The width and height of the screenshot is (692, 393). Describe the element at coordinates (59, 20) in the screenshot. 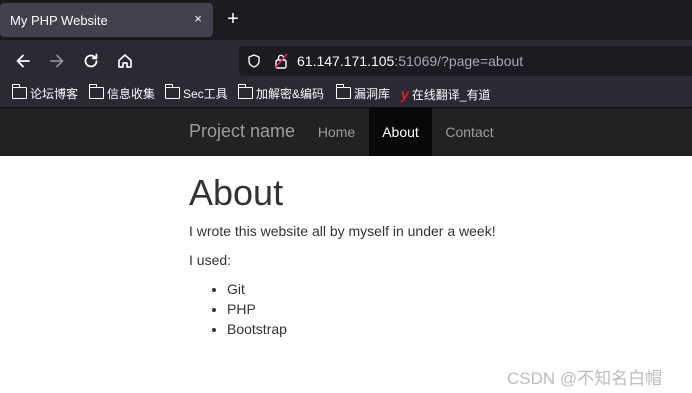

I see `tab-title: My PHP Website` at that location.